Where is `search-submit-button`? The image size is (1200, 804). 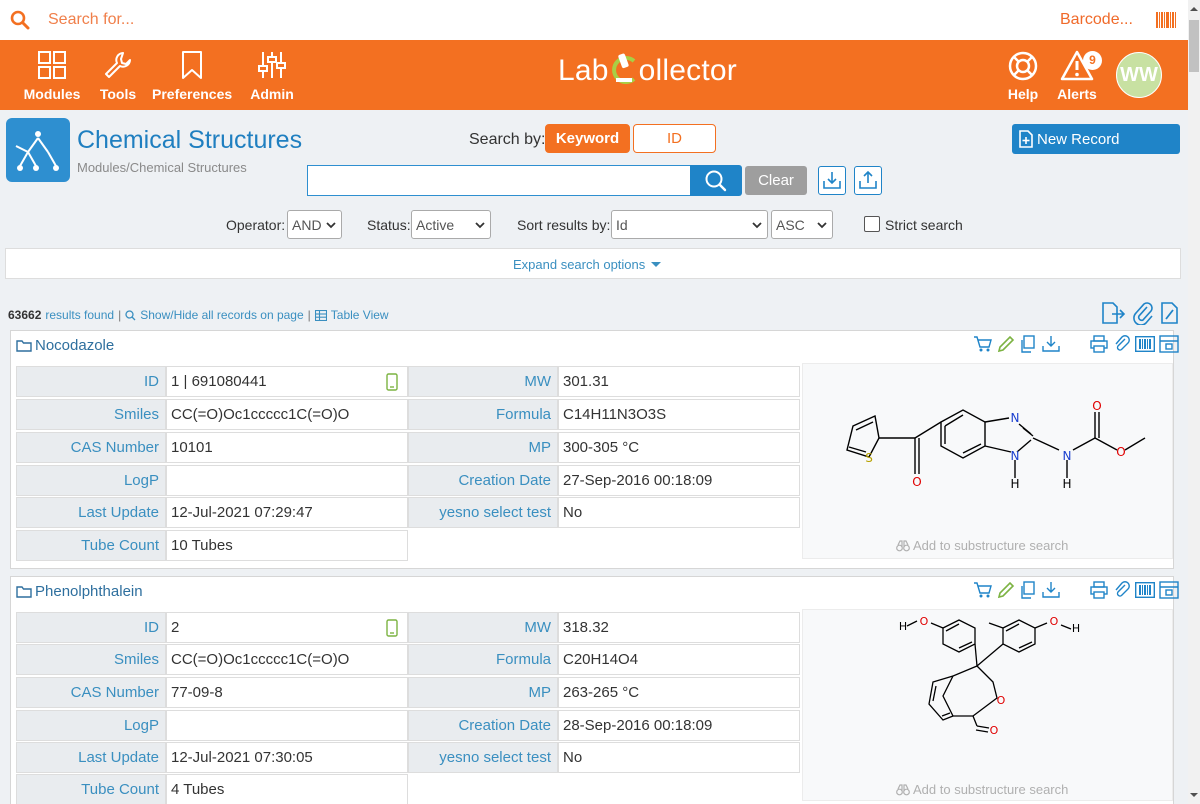
search-submit-button is located at coordinates (716, 180).